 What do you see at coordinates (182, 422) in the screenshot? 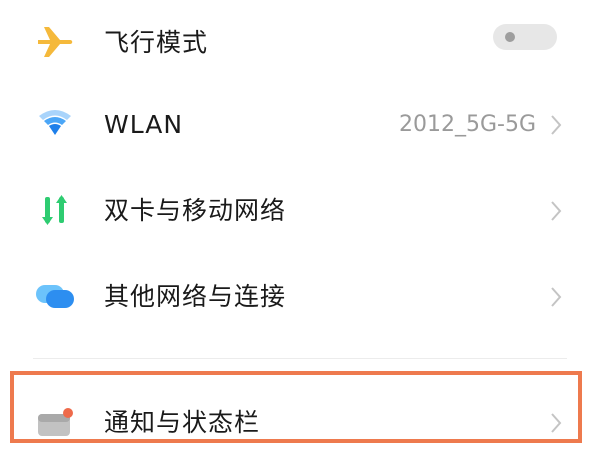
I see `settings-item-label: 通知与状态栏` at bounding box center [182, 422].